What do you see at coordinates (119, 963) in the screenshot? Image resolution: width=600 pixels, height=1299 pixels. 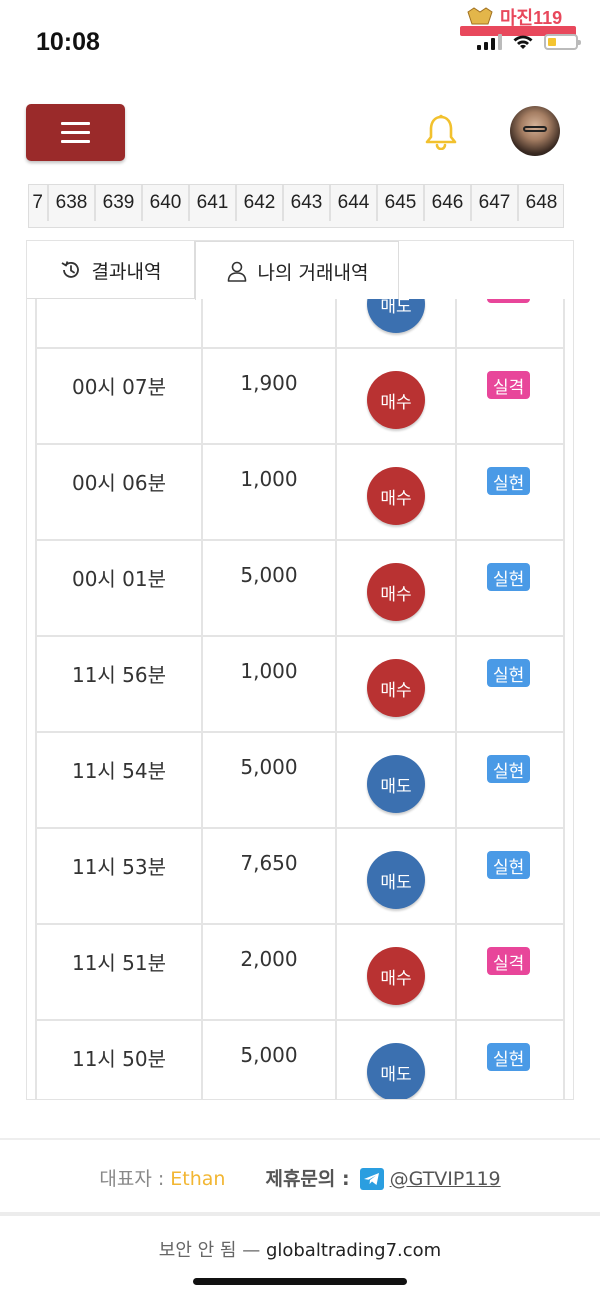 I see `trade-time: 11시 51분` at bounding box center [119, 963].